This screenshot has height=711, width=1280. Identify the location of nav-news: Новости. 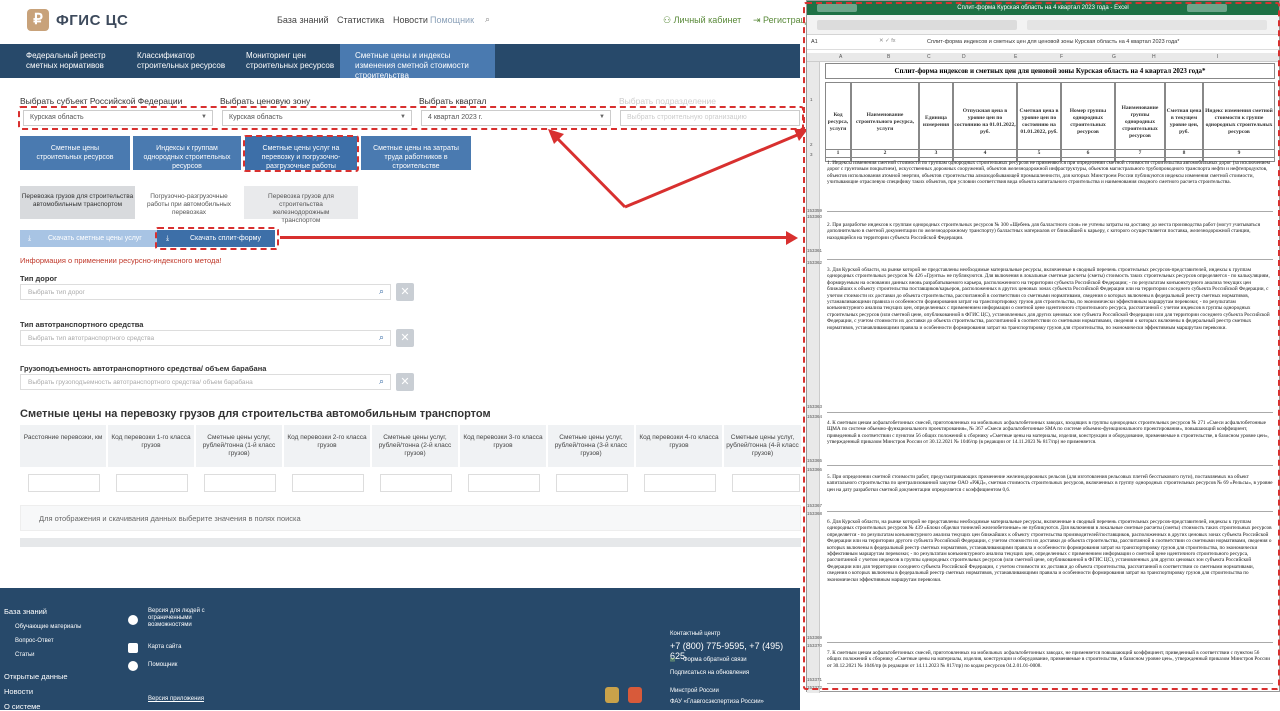
(410, 20).